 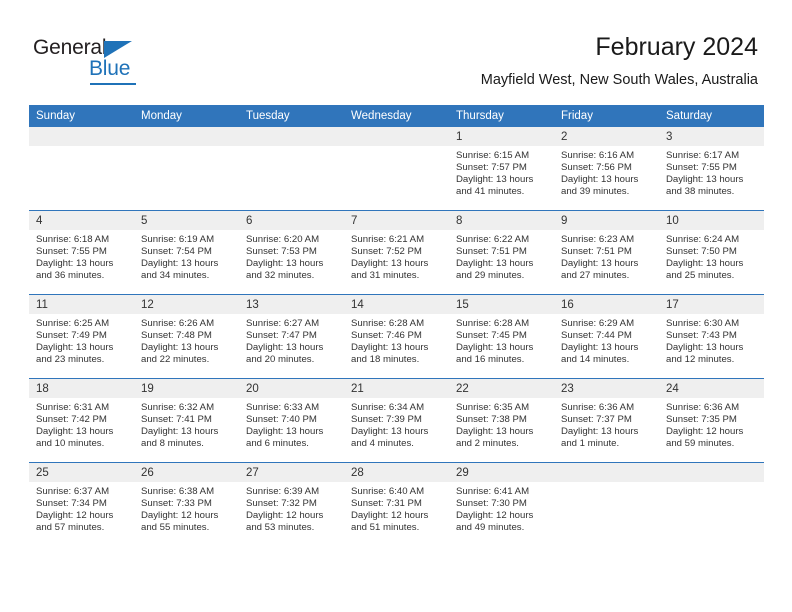 I want to click on sunset-text: Sunset: 7:38 PM, so click(x=491, y=420).